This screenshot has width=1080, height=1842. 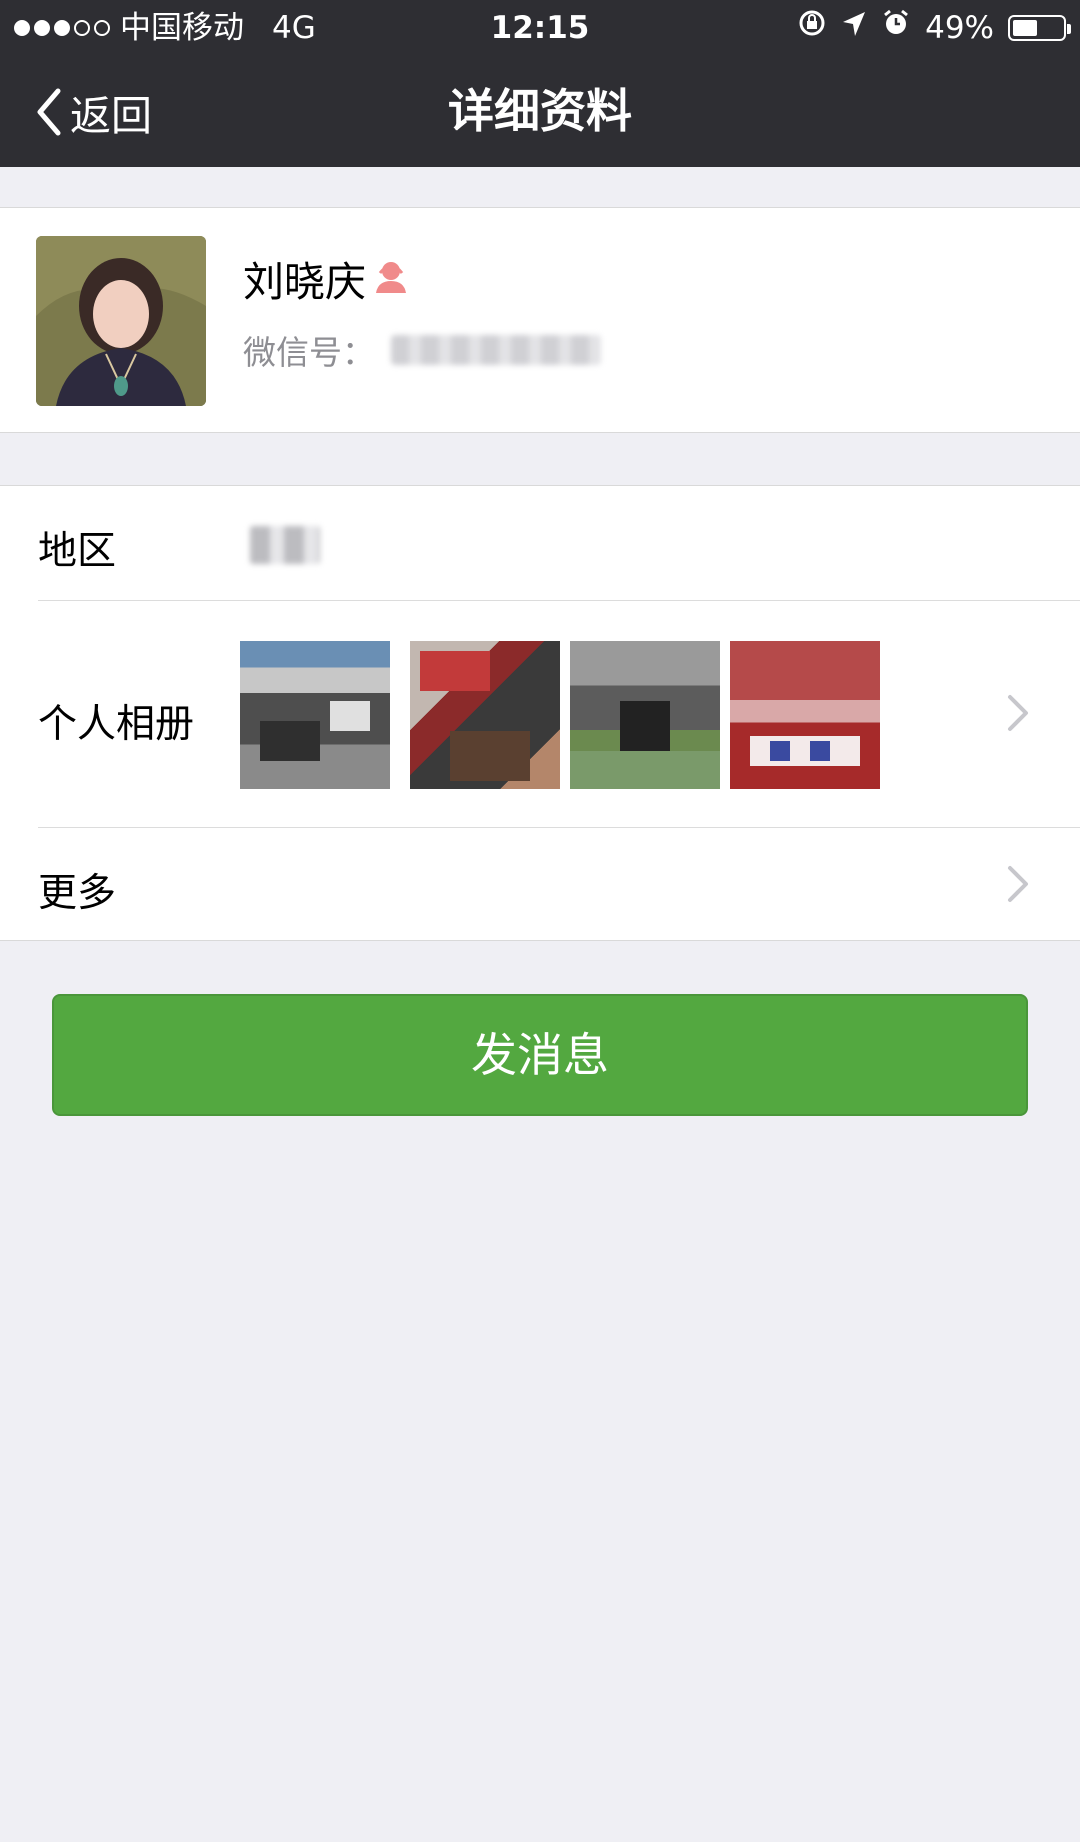 What do you see at coordinates (285, 545) in the screenshot?
I see `region-value-blurred` at bounding box center [285, 545].